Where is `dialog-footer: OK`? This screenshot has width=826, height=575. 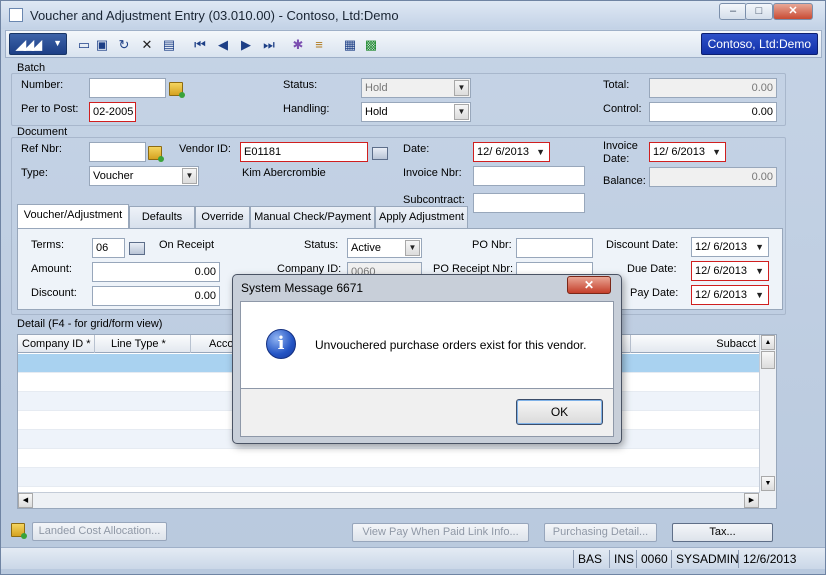 dialog-footer: OK is located at coordinates (427, 413).